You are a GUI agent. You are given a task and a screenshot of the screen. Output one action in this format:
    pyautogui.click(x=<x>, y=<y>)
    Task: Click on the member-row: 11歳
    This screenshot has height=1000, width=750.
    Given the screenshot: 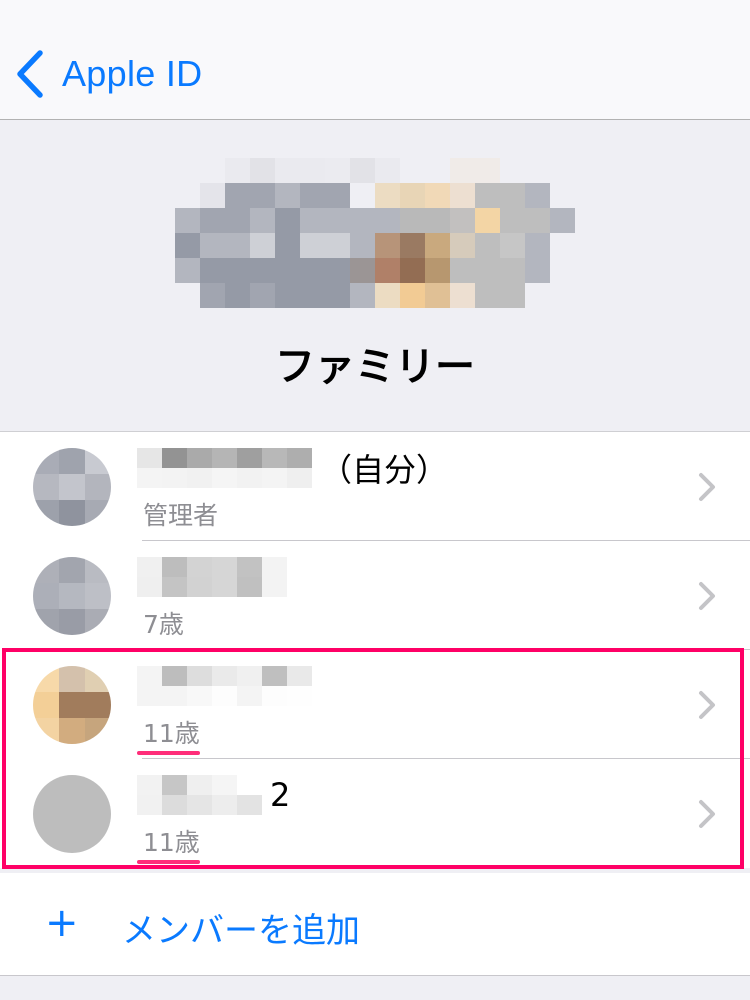 What is the action you would take?
    pyautogui.click(x=375, y=704)
    